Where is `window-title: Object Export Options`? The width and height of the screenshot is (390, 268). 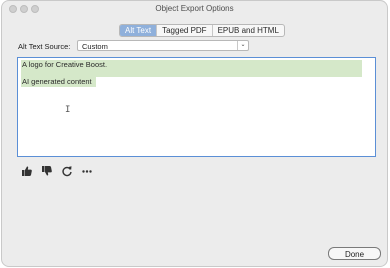 window-title: Object Export Options is located at coordinates (194, 8).